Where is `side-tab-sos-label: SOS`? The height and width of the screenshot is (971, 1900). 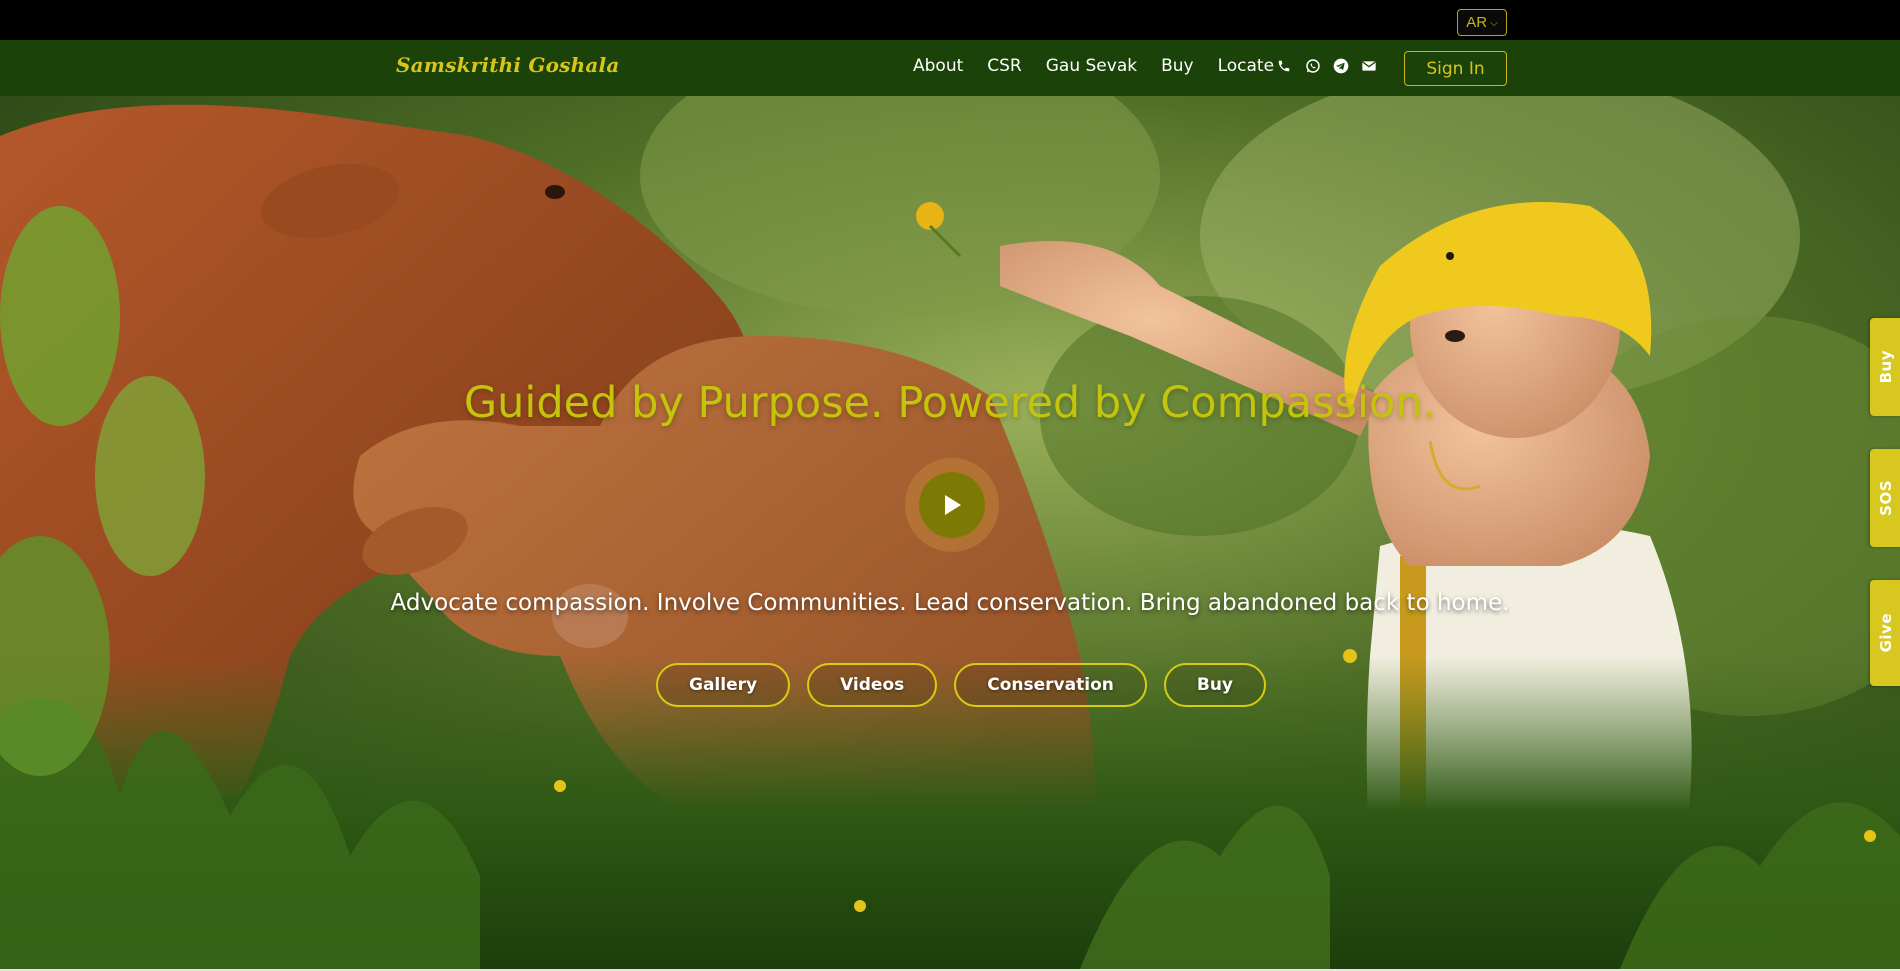 side-tab-sos-label: SOS is located at coordinates (1886, 498).